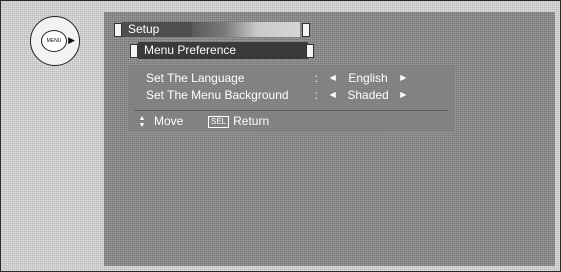 The image size is (561, 272). Describe the element at coordinates (169, 121) in the screenshot. I see `move-hint-label: Move` at that location.